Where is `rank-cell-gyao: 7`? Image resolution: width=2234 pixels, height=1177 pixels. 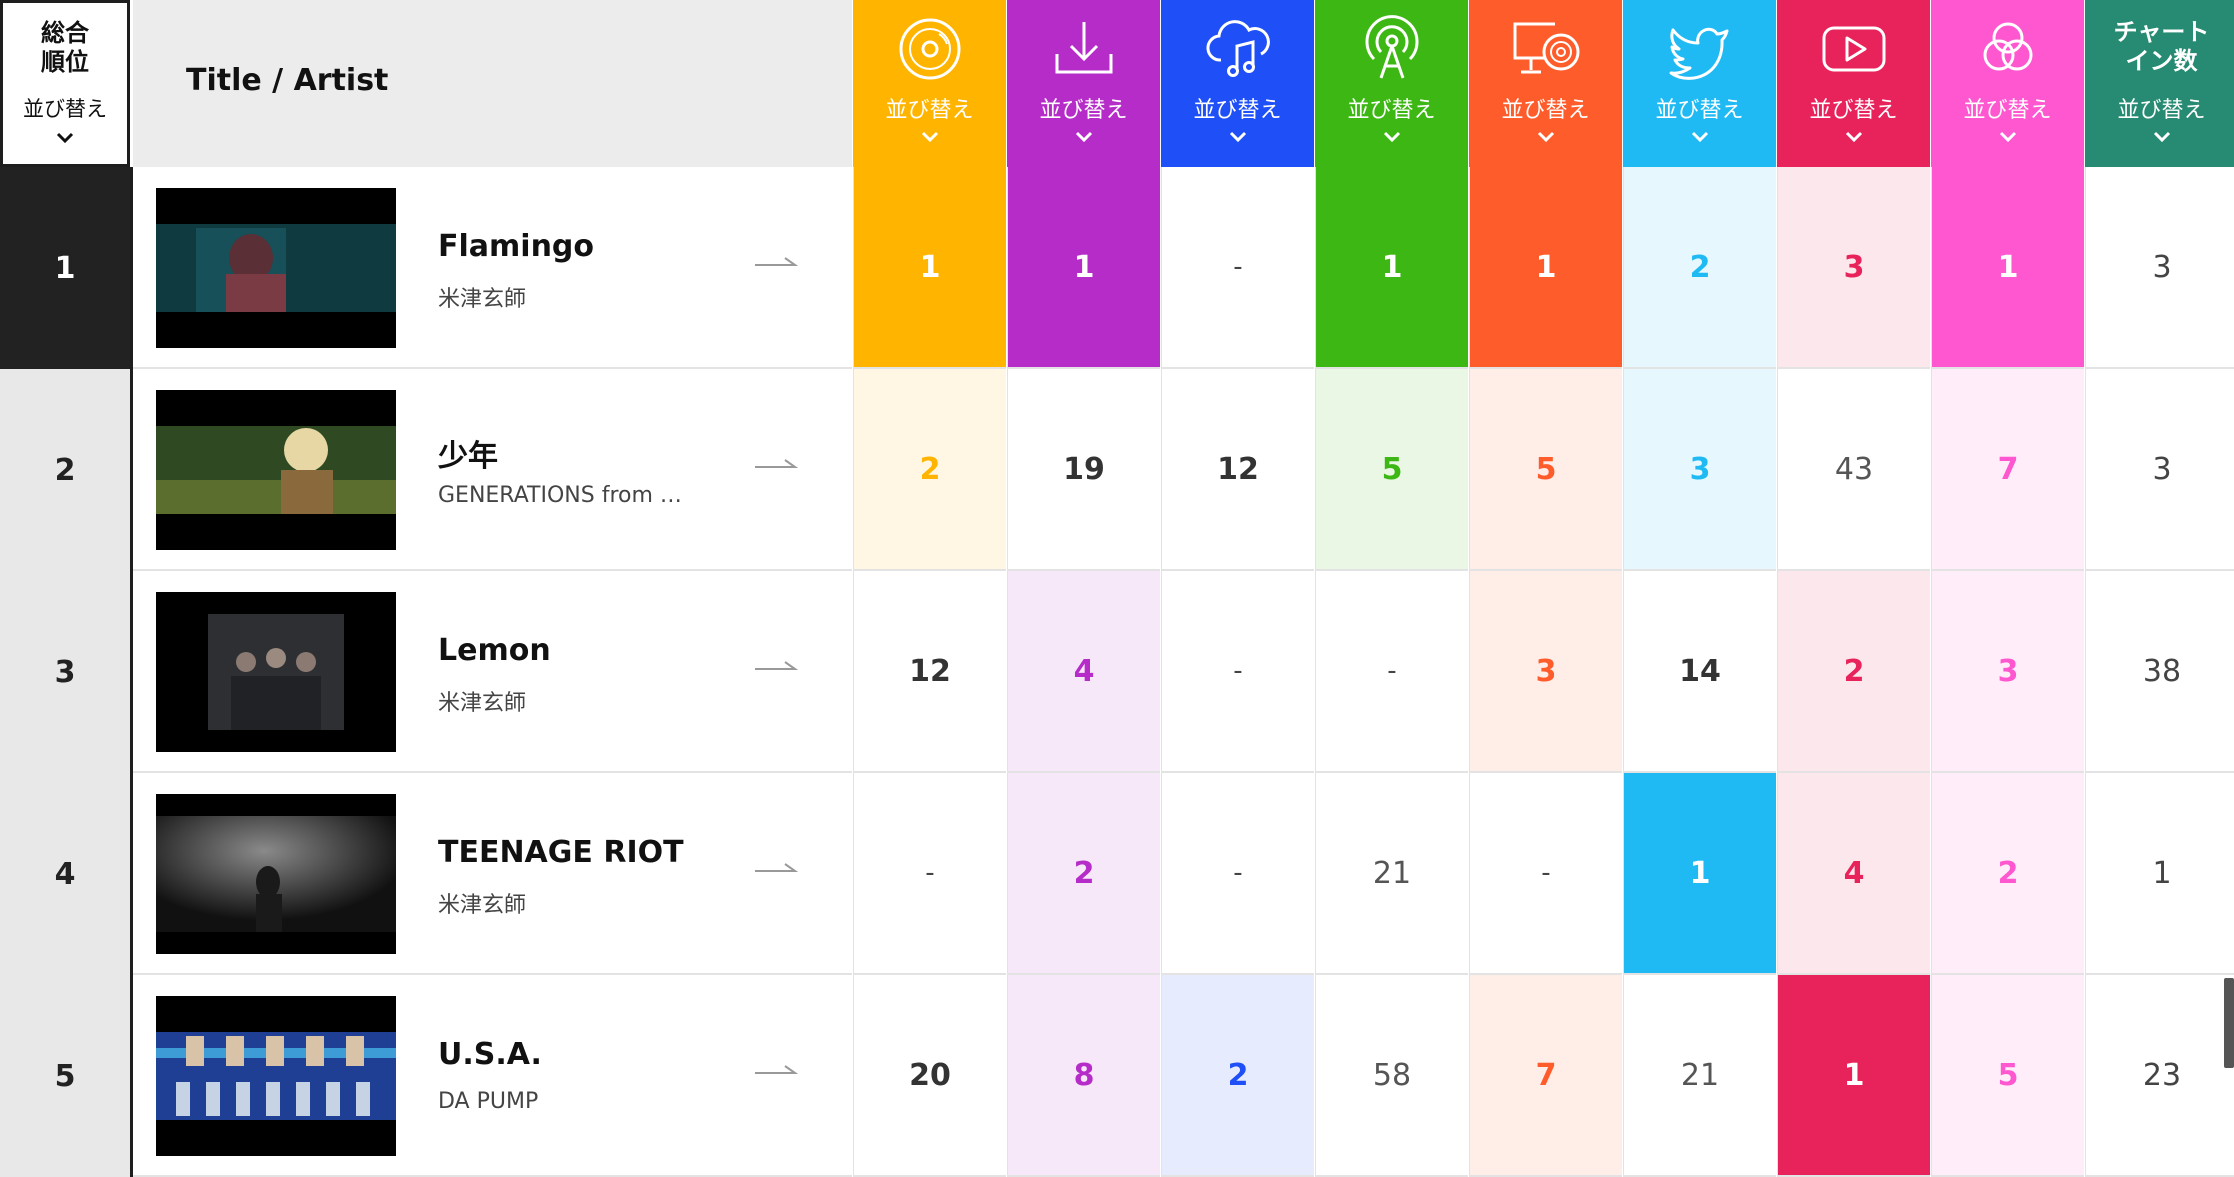
rank-cell-gyao: 7 is located at coordinates (2007, 470).